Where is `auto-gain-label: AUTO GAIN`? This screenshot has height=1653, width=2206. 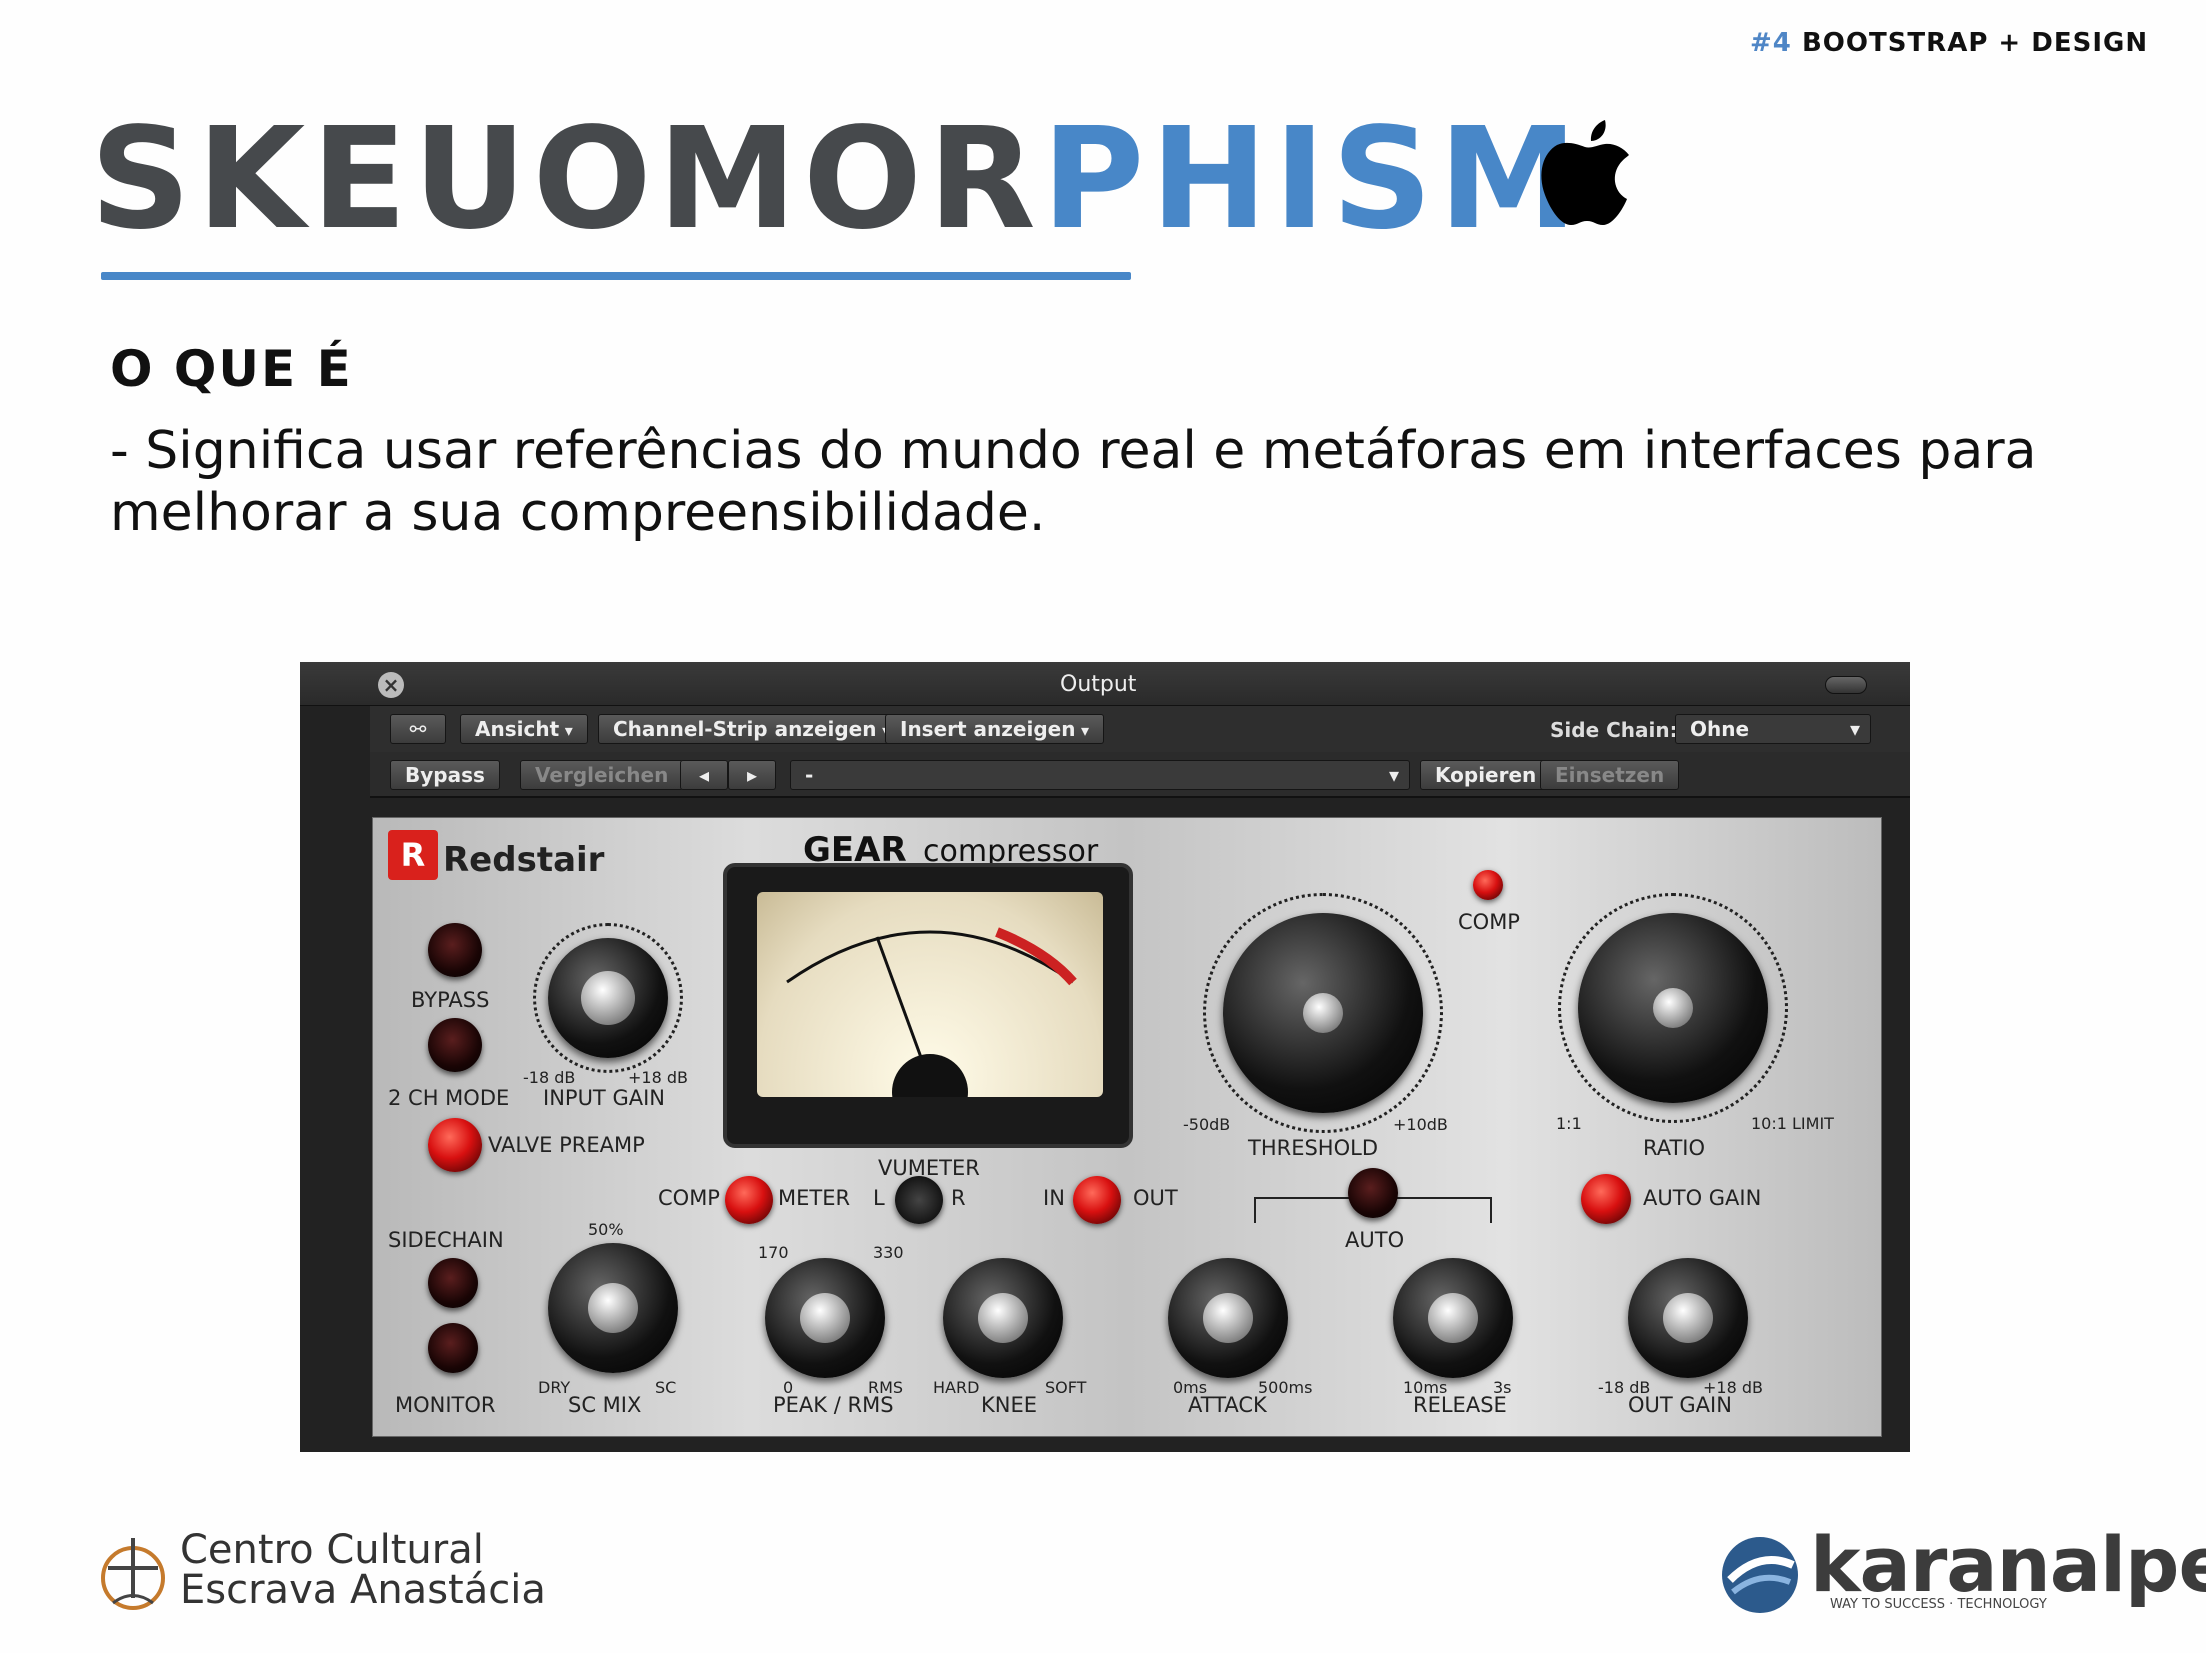
auto-gain-label: AUTO GAIN is located at coordinates (1702, 1198).